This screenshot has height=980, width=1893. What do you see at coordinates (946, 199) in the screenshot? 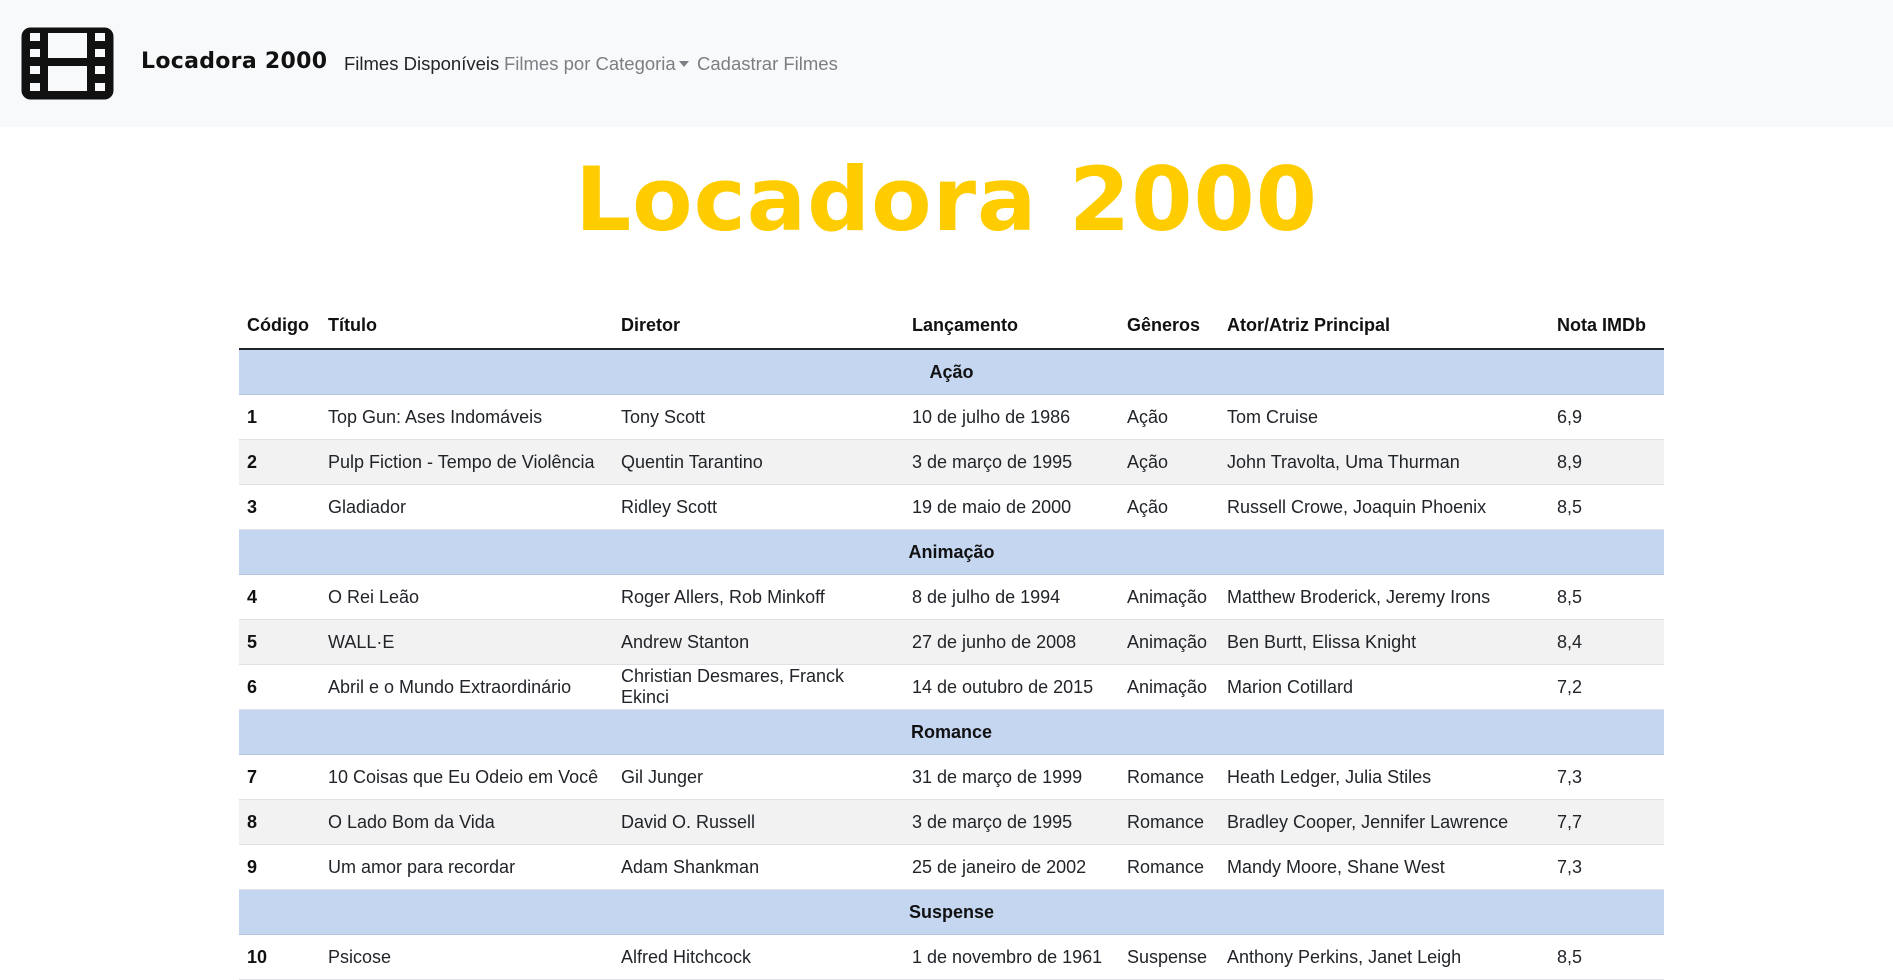
I see `page-title: Locadora 2000` at bounding box center [946, 199].